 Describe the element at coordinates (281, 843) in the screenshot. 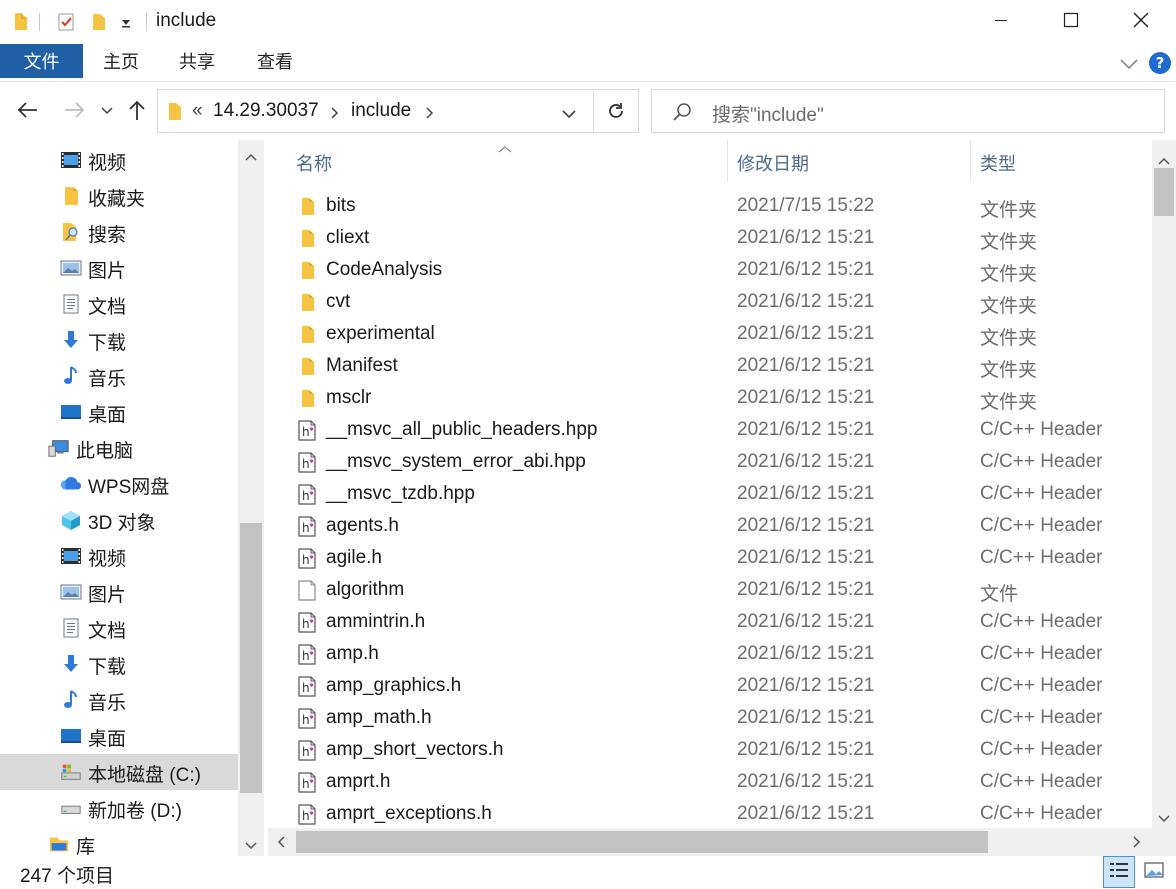

I see `scroll-left-icon` at that location.